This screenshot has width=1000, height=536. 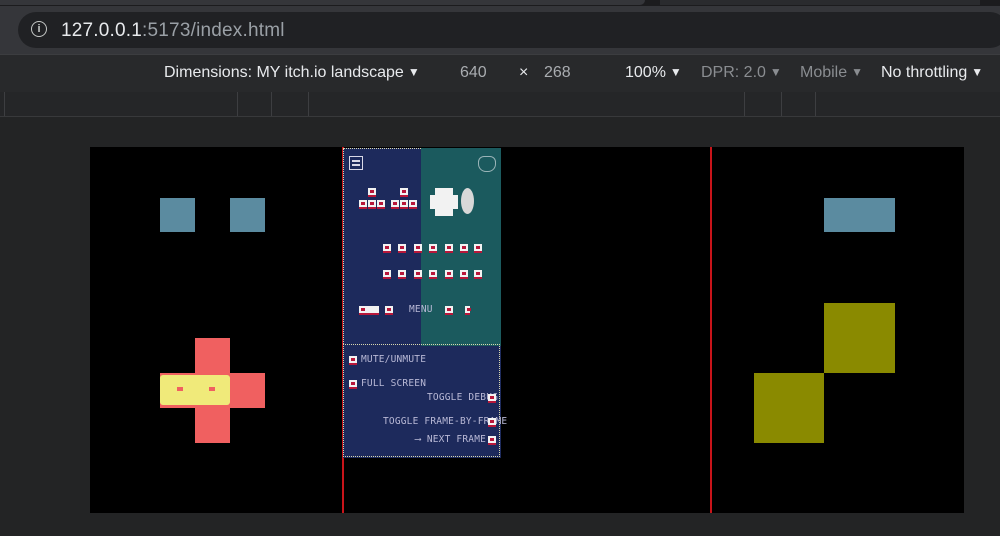 I want to click on key-left-icon, so click(x=363, y=204).